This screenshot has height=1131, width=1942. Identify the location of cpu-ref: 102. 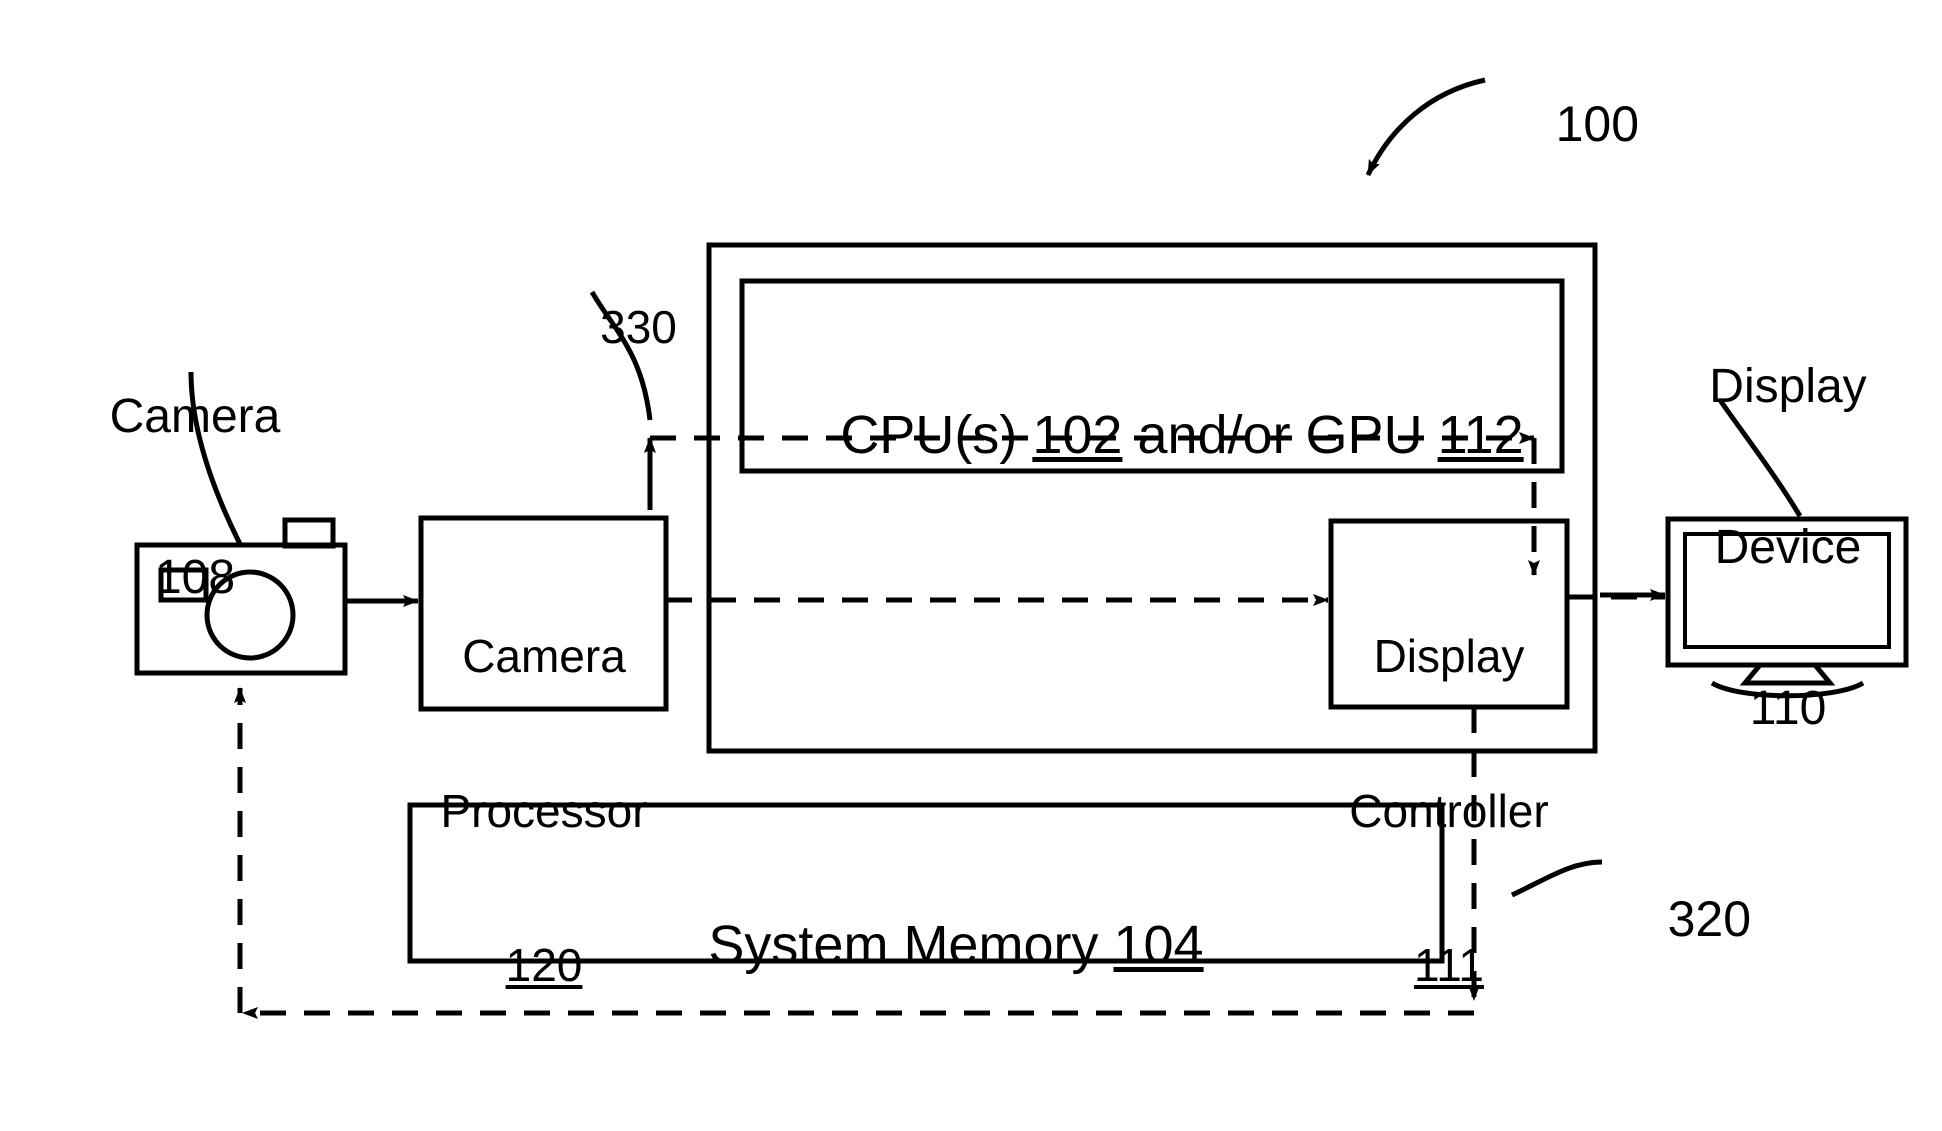
(1077, 435).